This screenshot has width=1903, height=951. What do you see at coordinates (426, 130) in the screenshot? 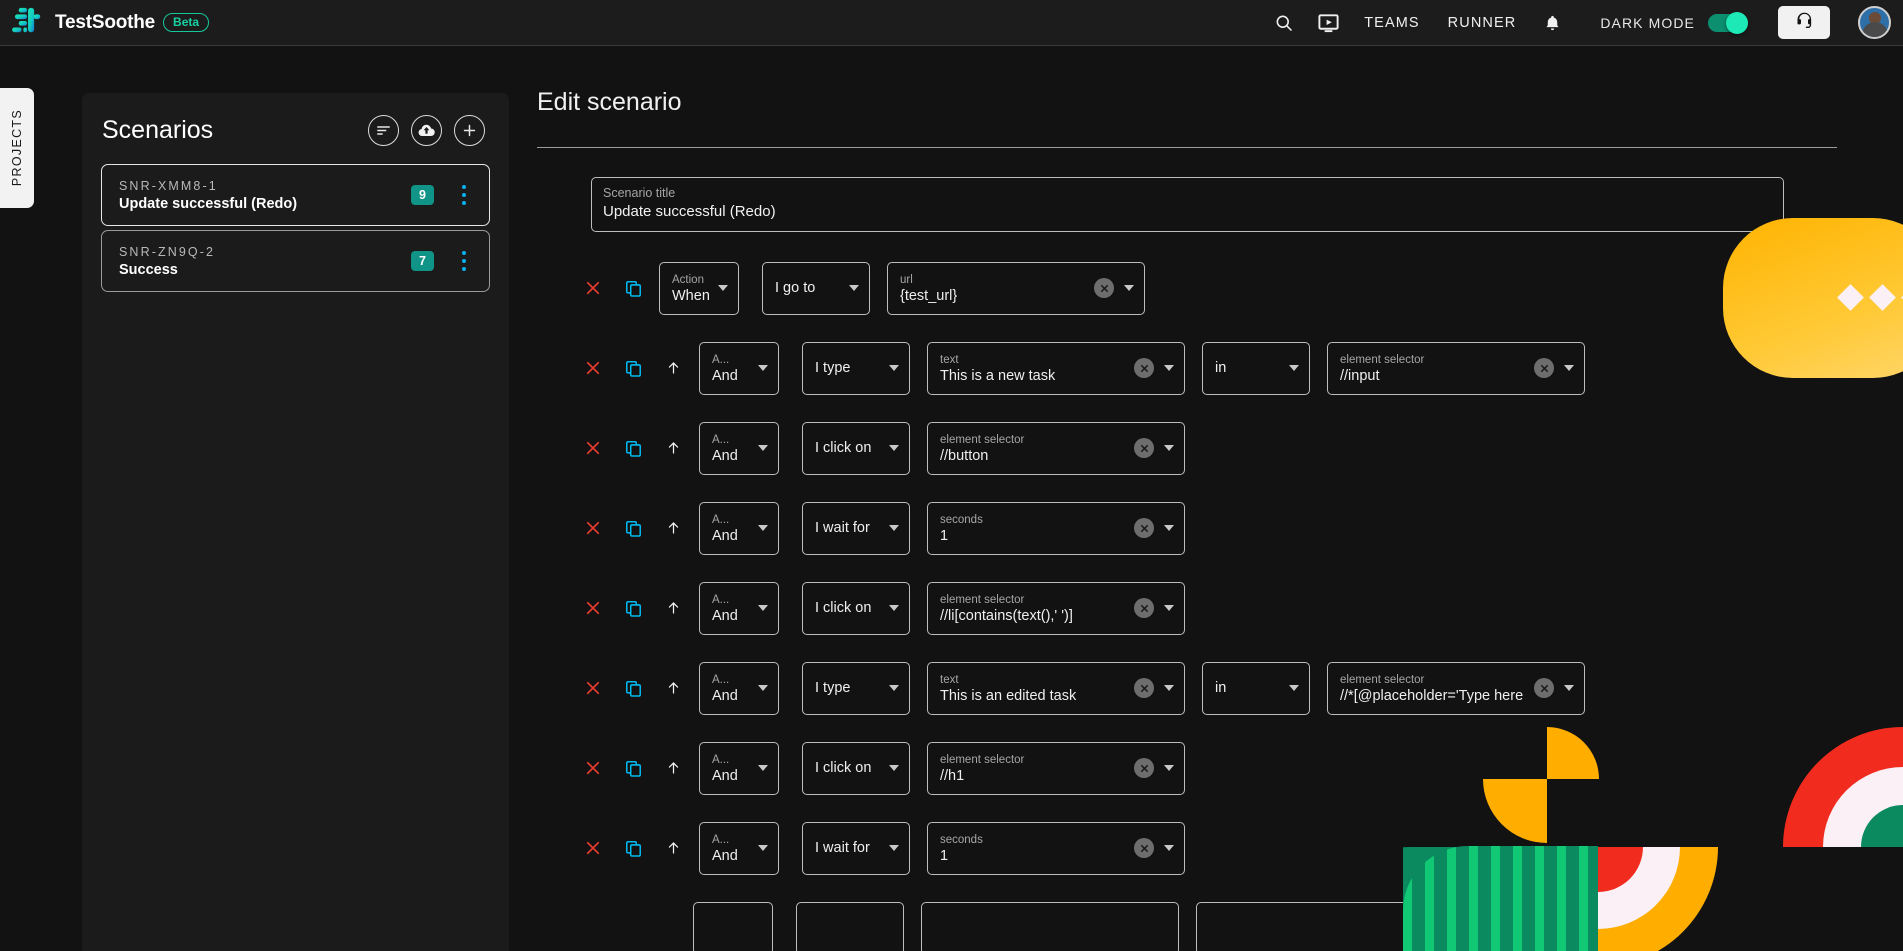
I see `cloud-upload-icon` at bounding box center [426, 130].